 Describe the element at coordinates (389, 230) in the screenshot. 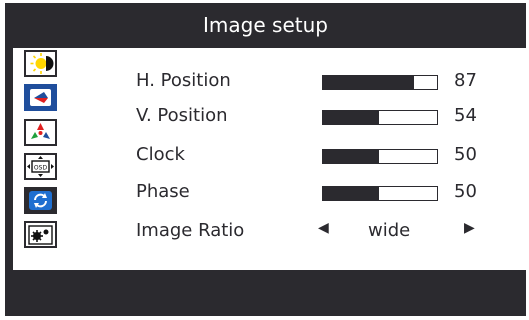

I see `image-ratio-value: wide` at that location.